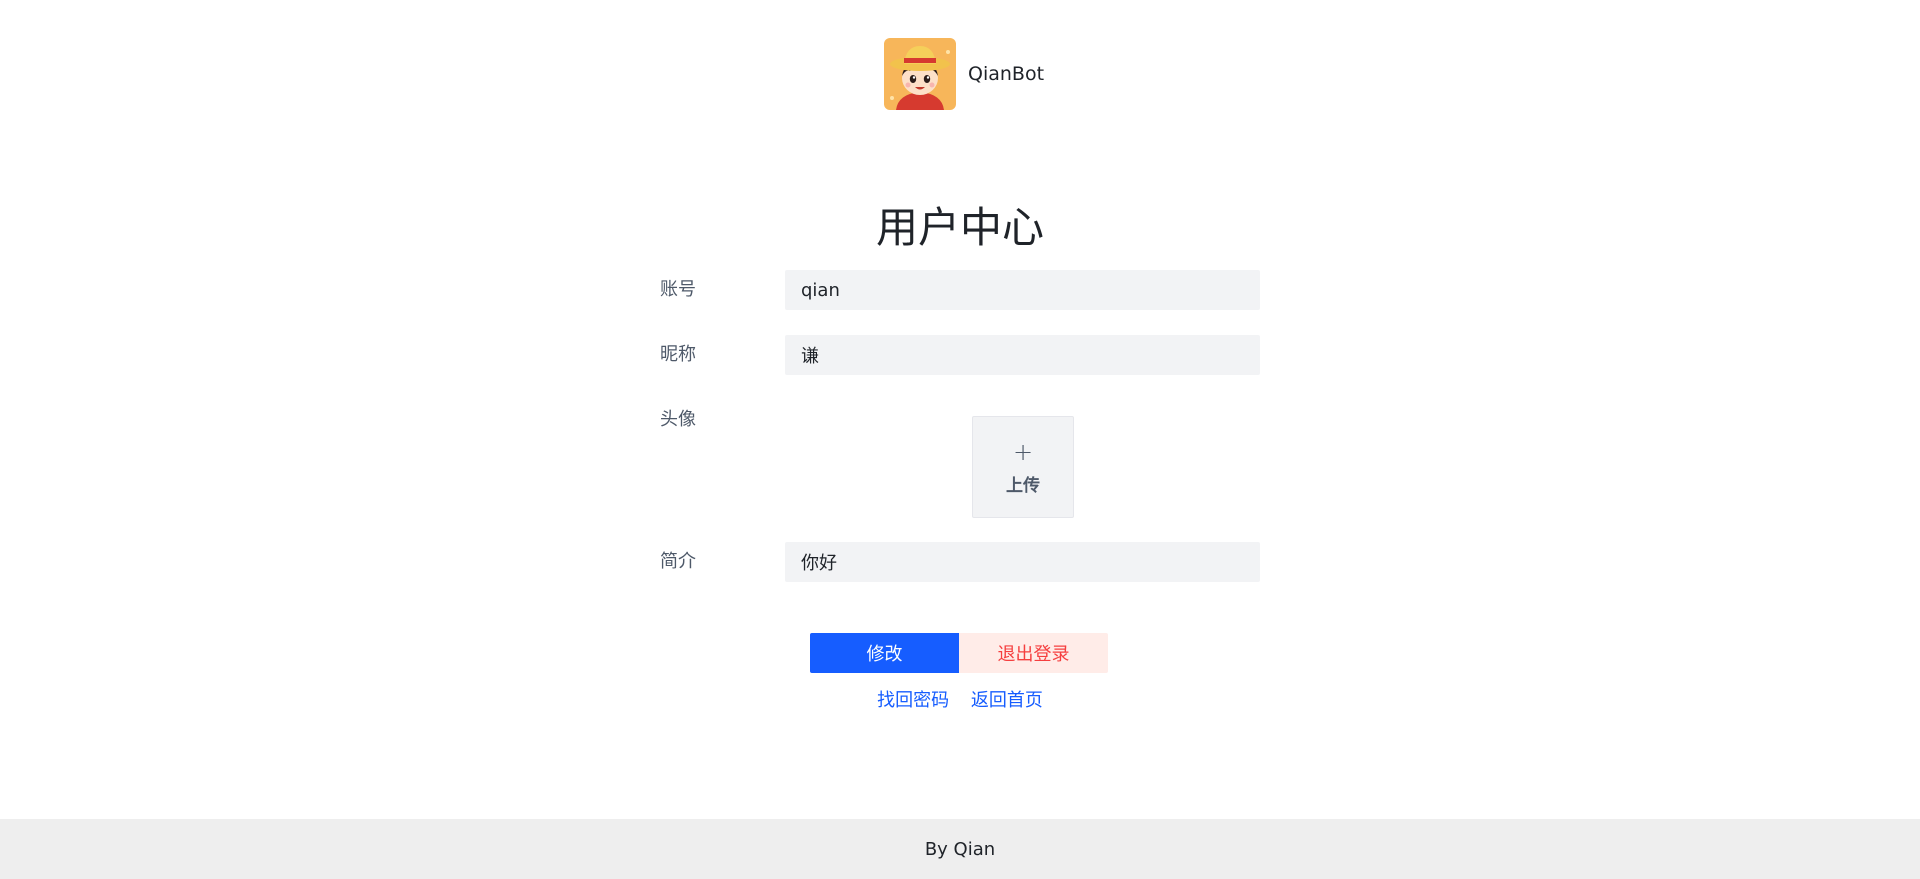 The width and height of the screenshot is (1920, 879). I want to click on account-input, so click(1022, 290).